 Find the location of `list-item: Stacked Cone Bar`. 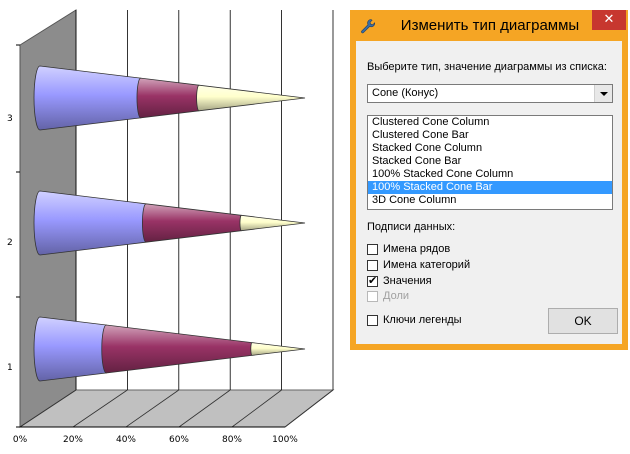

list-item: Stacked Cone Bar is located at coordinates (490, 161).